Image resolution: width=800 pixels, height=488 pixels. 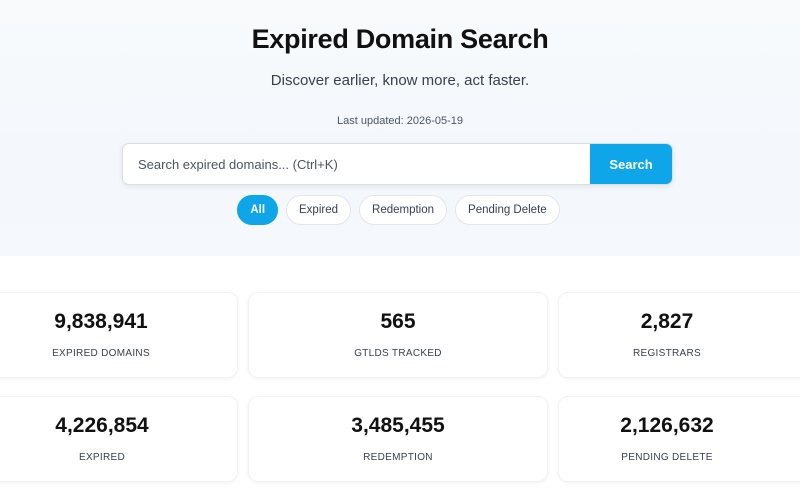 What do you see at coordinates (398, 425) in the screenshot?
I see `stat-value: 3,485,455` at bounding box center [398, 425].